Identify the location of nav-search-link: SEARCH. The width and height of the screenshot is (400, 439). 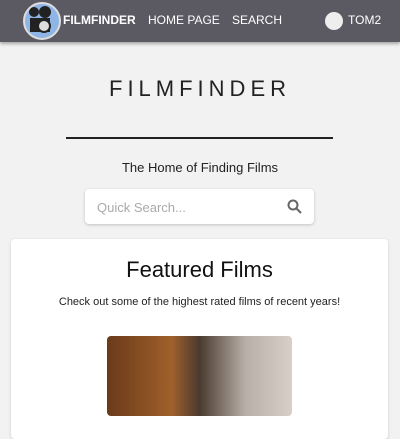
(257, 20).